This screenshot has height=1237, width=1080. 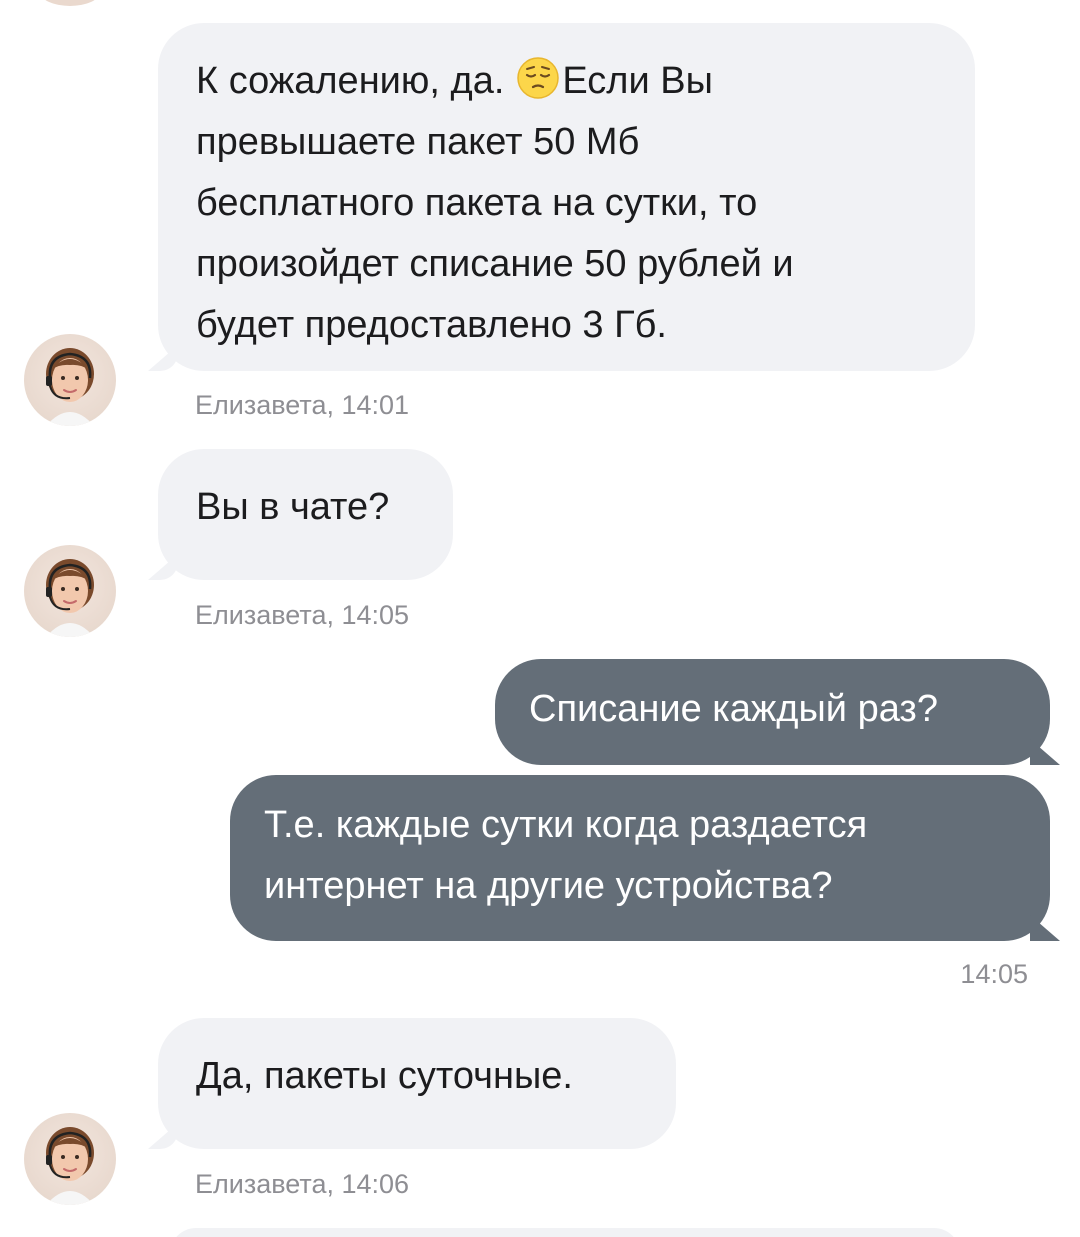 I want to click on message-meta: Елизавета, 14:06, so click(x=302, y=1184).